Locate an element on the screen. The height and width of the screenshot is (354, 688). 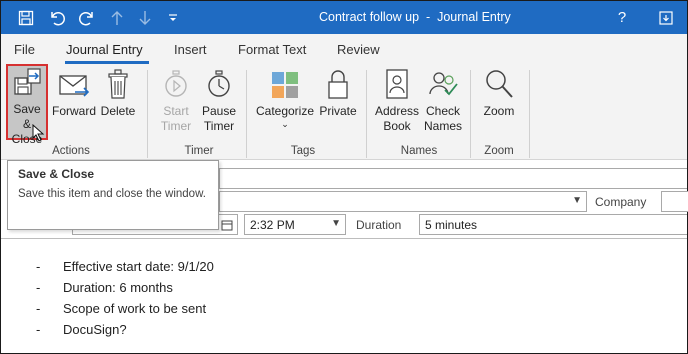
redo-icon is located at coordinates (87, 17).